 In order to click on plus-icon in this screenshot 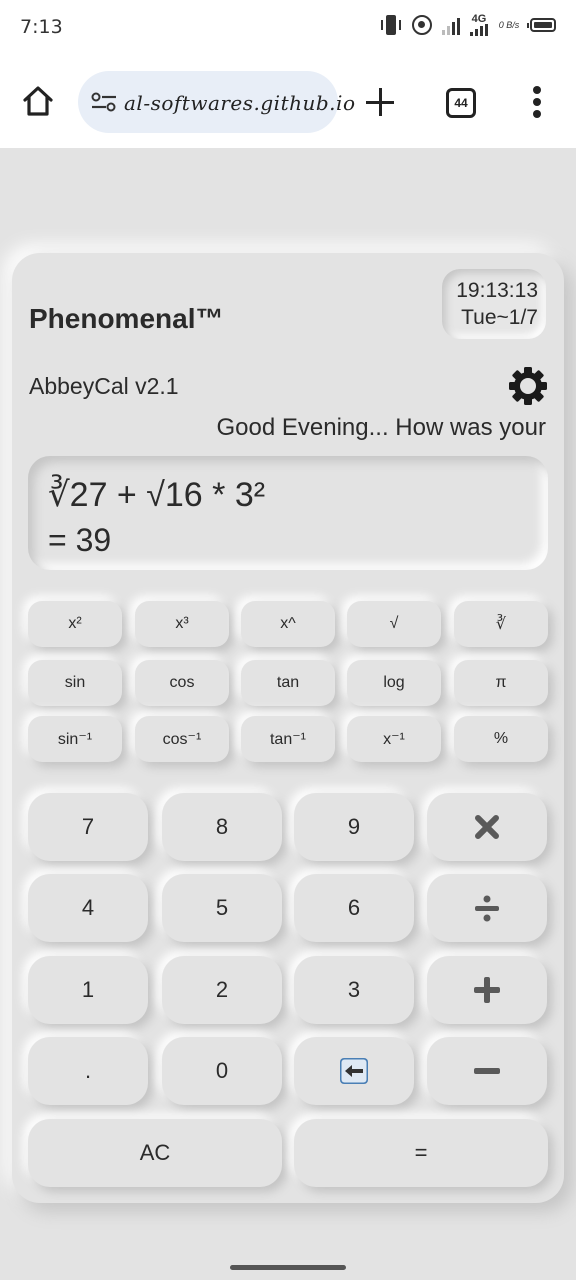, I will do `click(487, 990)`.